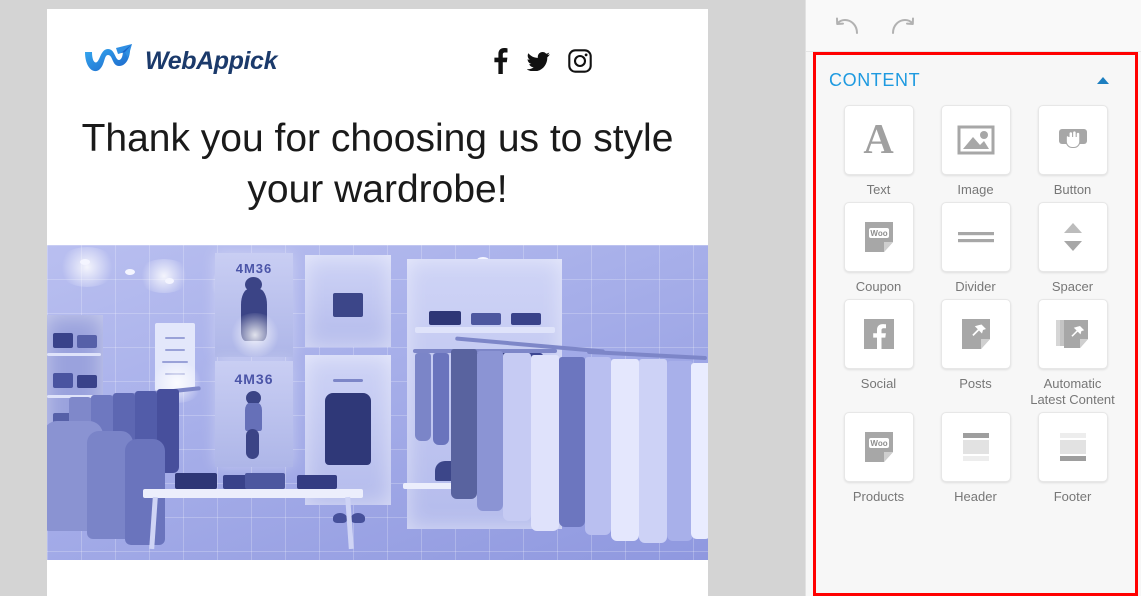  Describe the element at coordinates (179, 61) in the screenshot. I see `brand-logo: WebAppick` at that location.